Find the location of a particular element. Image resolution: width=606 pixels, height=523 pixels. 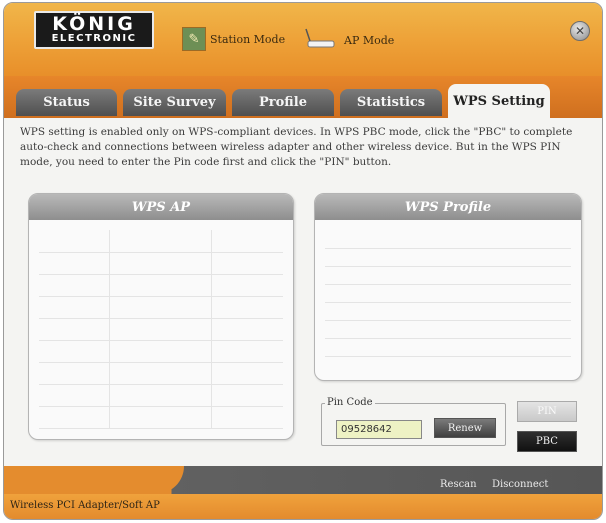

pin-code-field: 09528642 is located at coordinates (379, 429).